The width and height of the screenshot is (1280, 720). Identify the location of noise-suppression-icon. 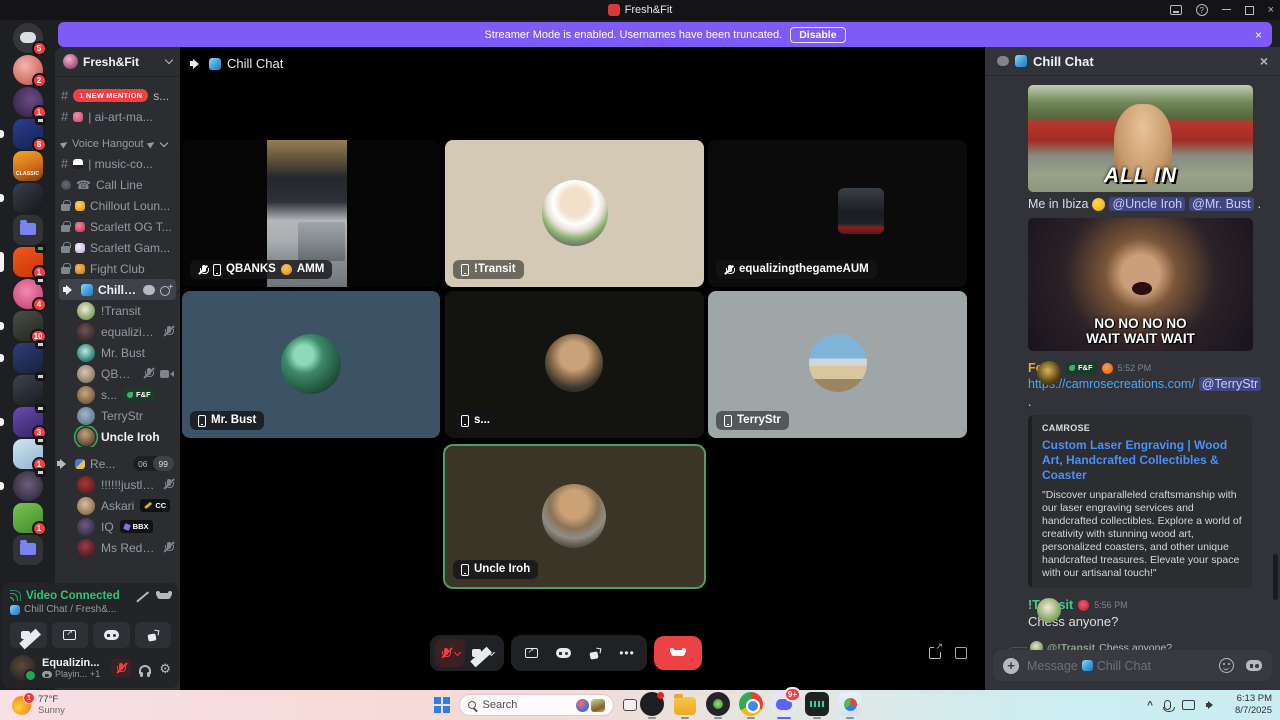
(142, 596).